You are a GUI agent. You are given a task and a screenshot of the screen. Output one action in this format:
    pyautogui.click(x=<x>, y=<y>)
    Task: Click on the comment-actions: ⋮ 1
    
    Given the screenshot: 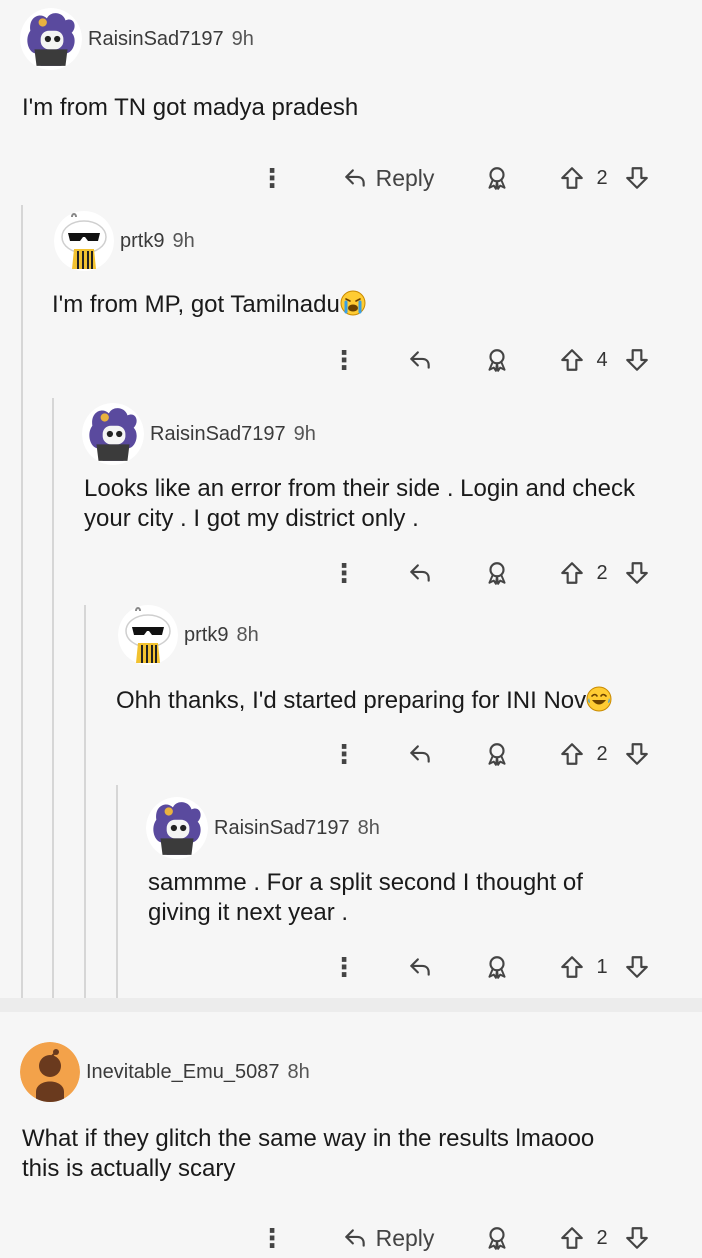 What is the action you would take?
    pyautogui.click(x=351, y=967)
    